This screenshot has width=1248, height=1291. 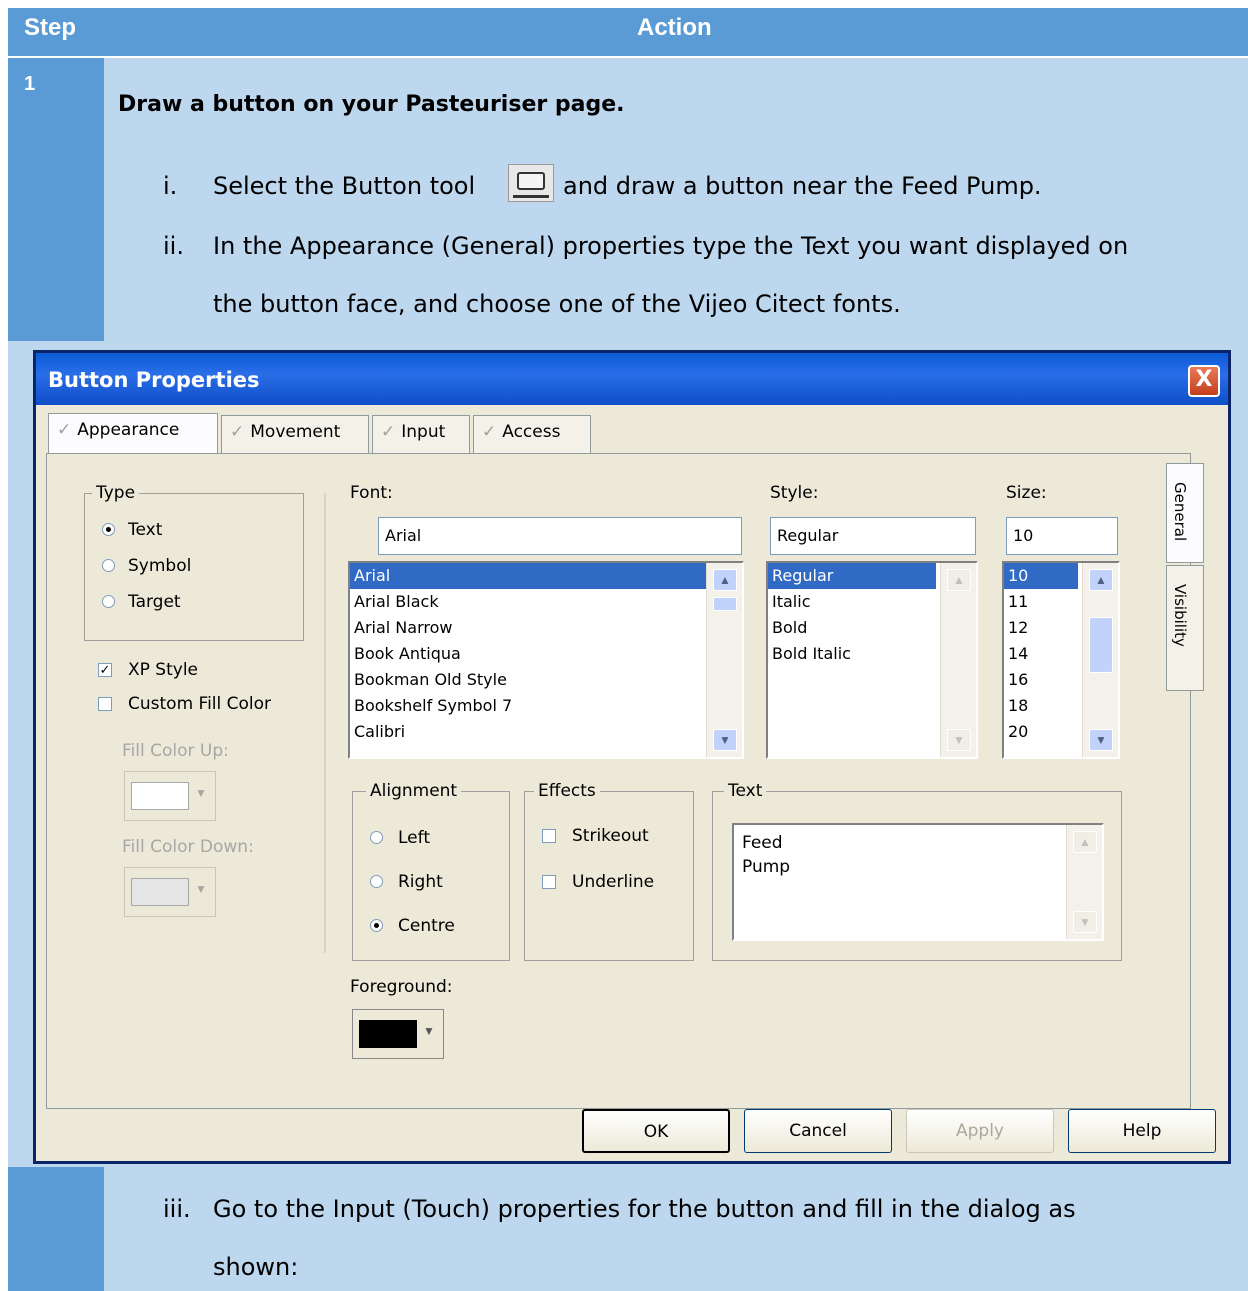 I want to click on tab-appearance: ✓ Appearance, so click(x=133, y=434).